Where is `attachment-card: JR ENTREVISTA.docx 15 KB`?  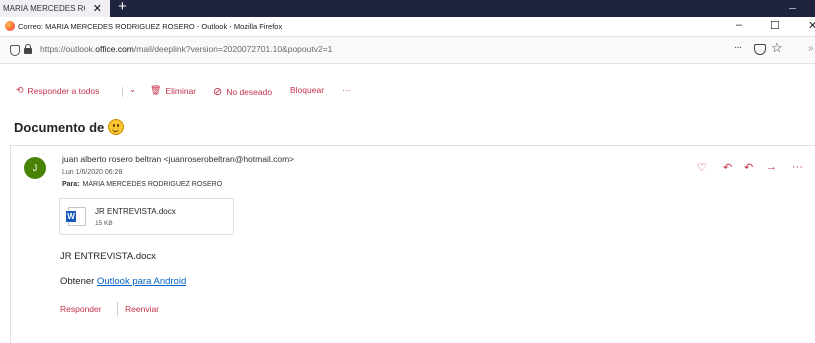
attachment-card: JR ENTREVISTA.docx 15 KB is located at coordinates (146, 216).